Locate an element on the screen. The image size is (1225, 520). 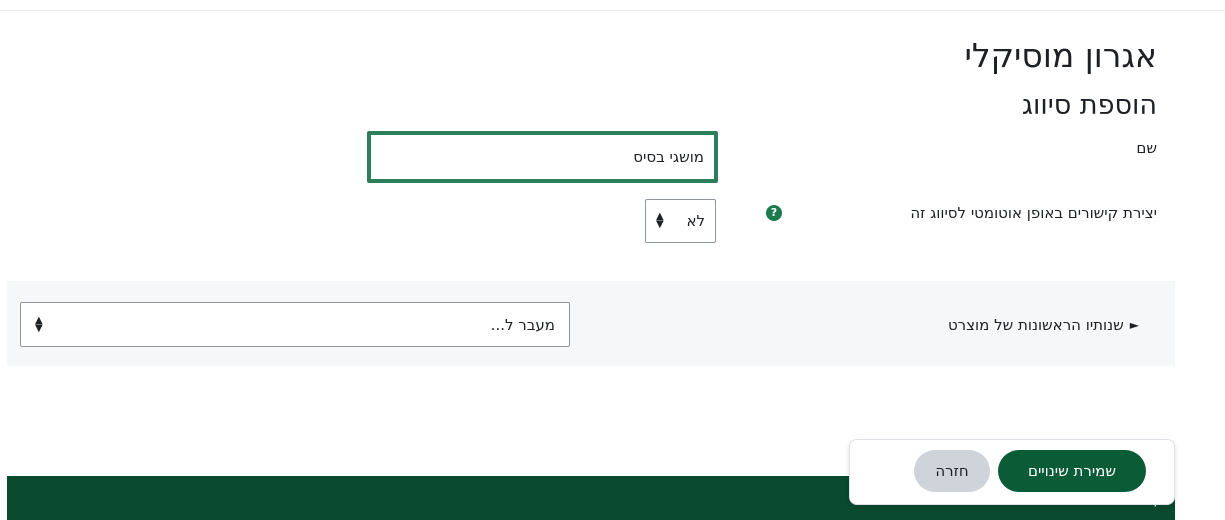
save-changes-button: שמירת שינויים is located at coordinates (1072, 471).